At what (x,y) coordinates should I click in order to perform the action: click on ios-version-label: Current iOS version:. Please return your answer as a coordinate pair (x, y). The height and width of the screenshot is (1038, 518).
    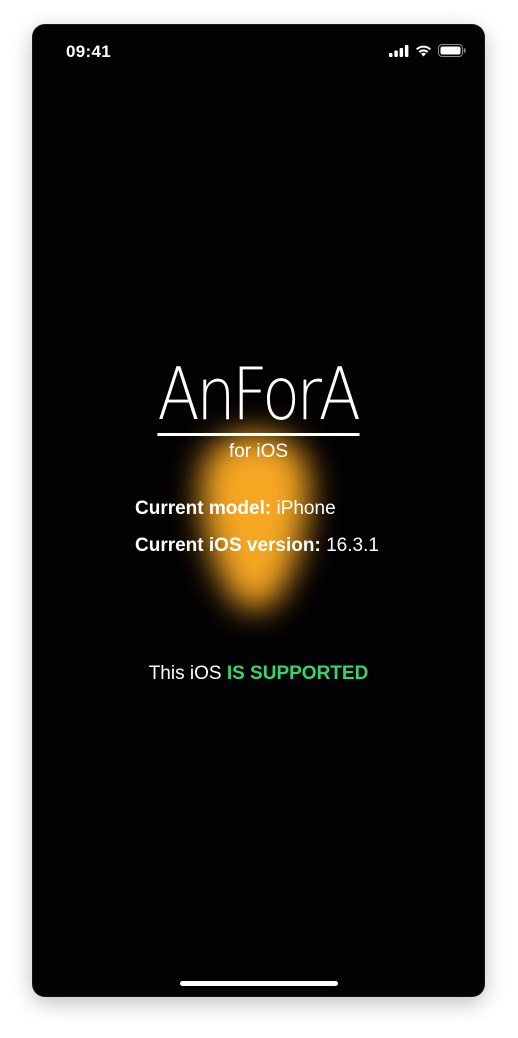
    Looking at the image, I should click on (228, 545).